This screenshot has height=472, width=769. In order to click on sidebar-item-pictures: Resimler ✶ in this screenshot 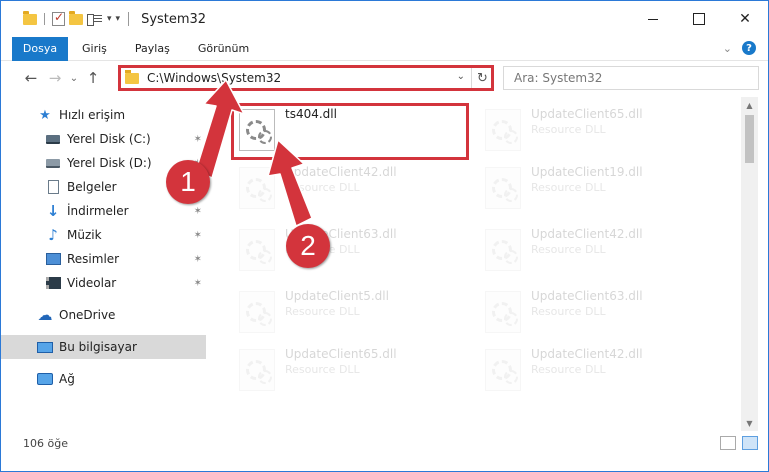, I will do `click(103, 259)`.